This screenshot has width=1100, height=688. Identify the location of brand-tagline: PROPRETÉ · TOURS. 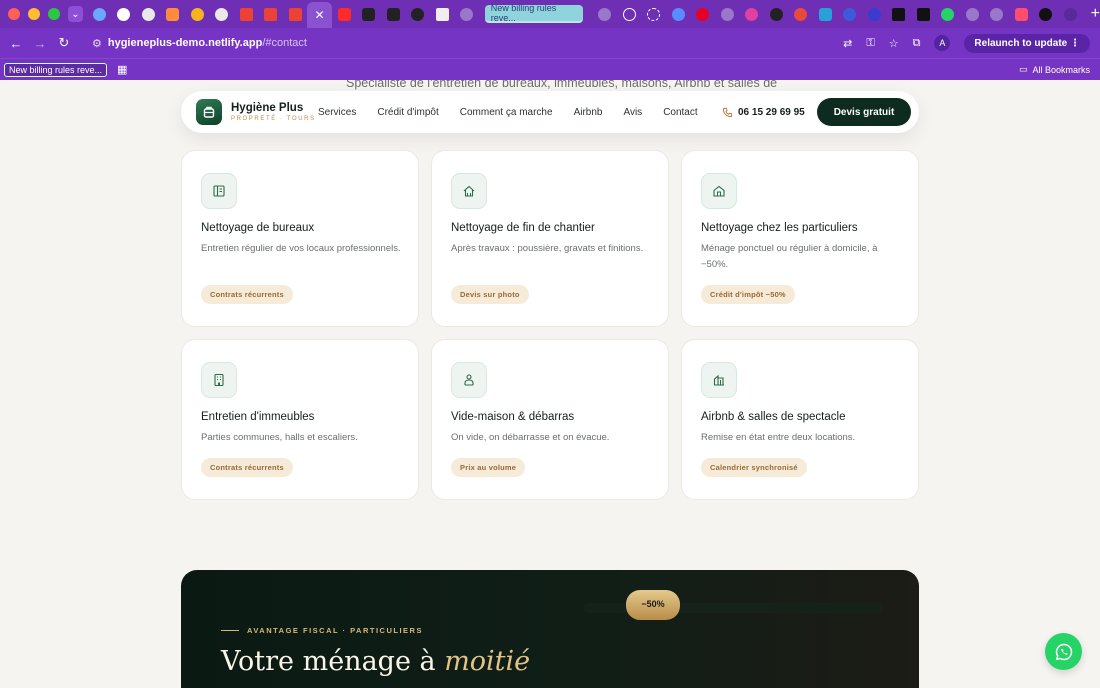
(273, 119).